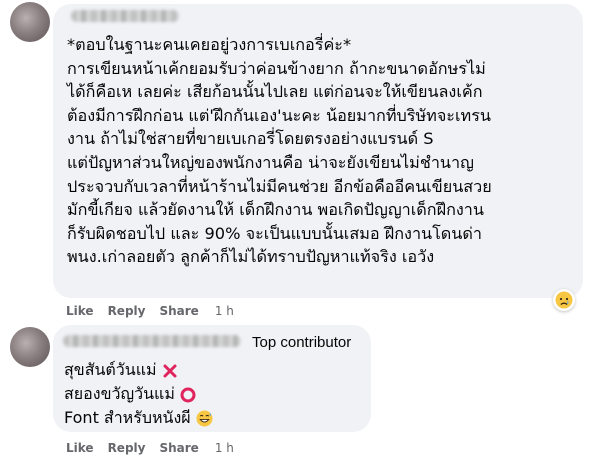 Image resolution: width=600 pixels, height=461 pixels. I want to click on comment-line-text: สุขสันต์วันแม่, so click(110, 369).